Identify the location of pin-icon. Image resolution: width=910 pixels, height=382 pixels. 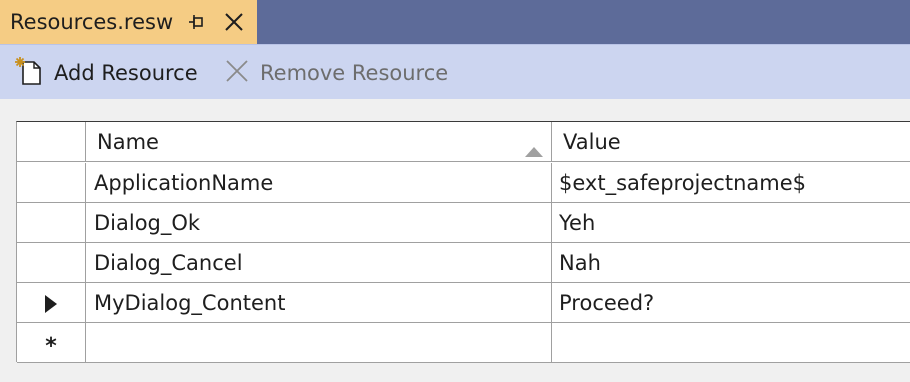
(197, 22).